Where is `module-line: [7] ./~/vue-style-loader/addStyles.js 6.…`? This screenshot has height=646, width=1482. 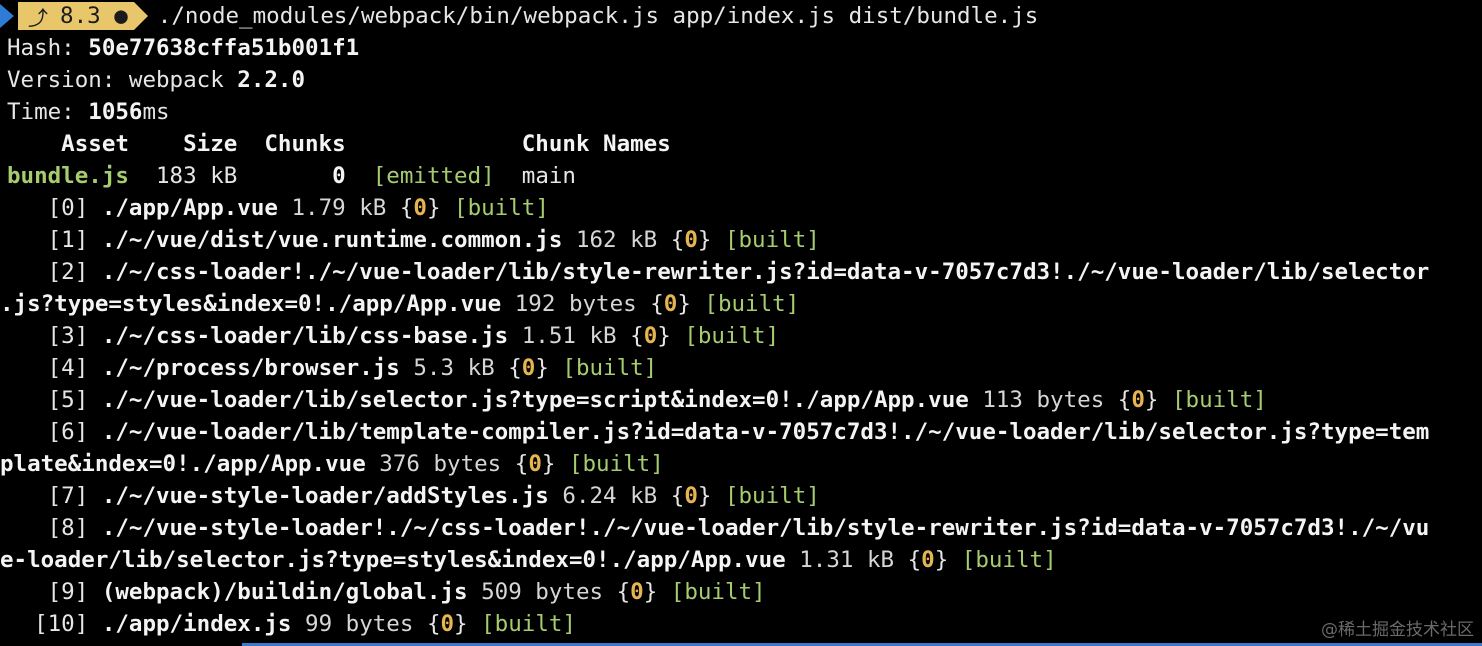
module-line: [7] ./~/vue-style-loader/addStyles.js 6.… is located at coordinates (744, 496).